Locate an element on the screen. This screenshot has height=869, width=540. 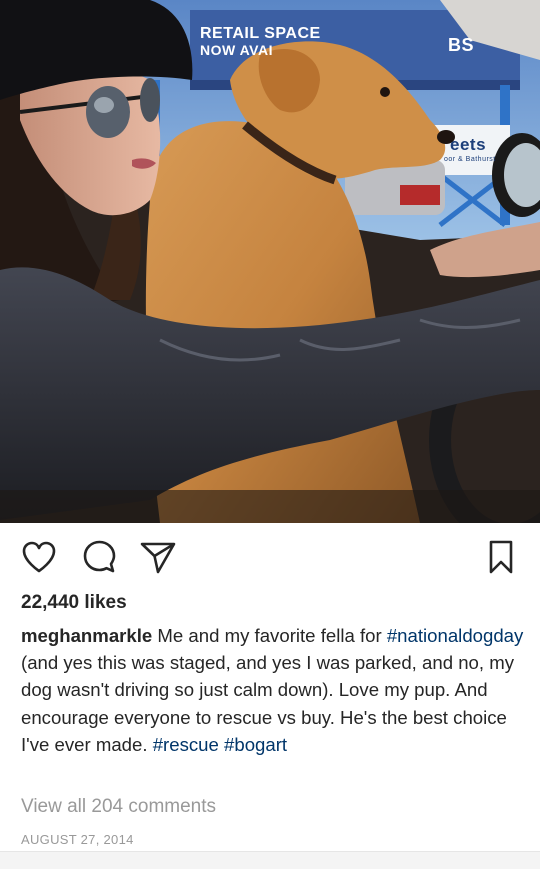
bottom-divider is located at coordinates (270, 860).